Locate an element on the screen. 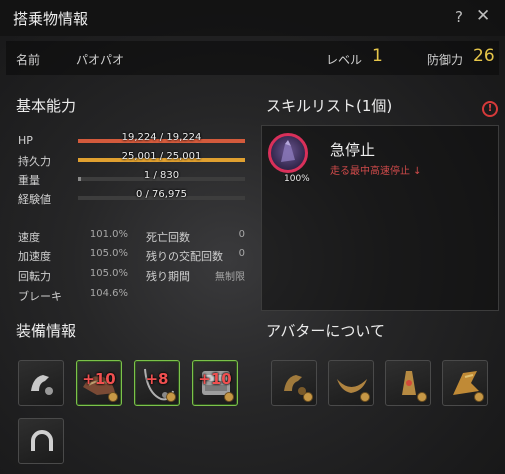 The image size is (505, 474). question-mark-icon: ? is located at coordinates (459, 17).